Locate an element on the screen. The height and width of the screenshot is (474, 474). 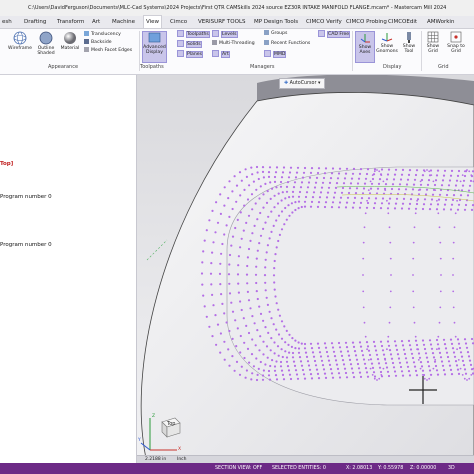
tab-art: Art is located at coordinates (96, 22).